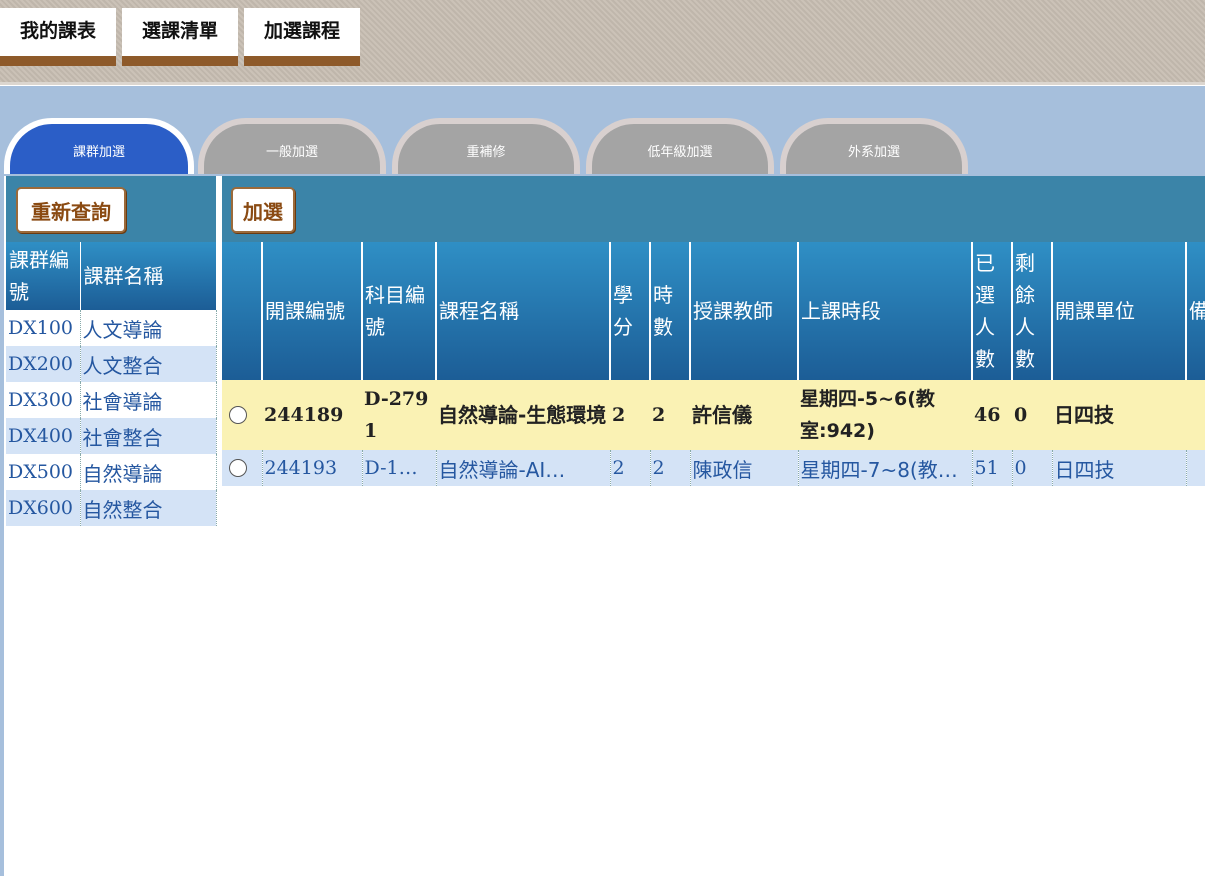 The image size is (1205, 876). What do you see at coordinates (312, 468) in the screenshot?
I see `course-no: 244193` at bounding box center [312, 468].